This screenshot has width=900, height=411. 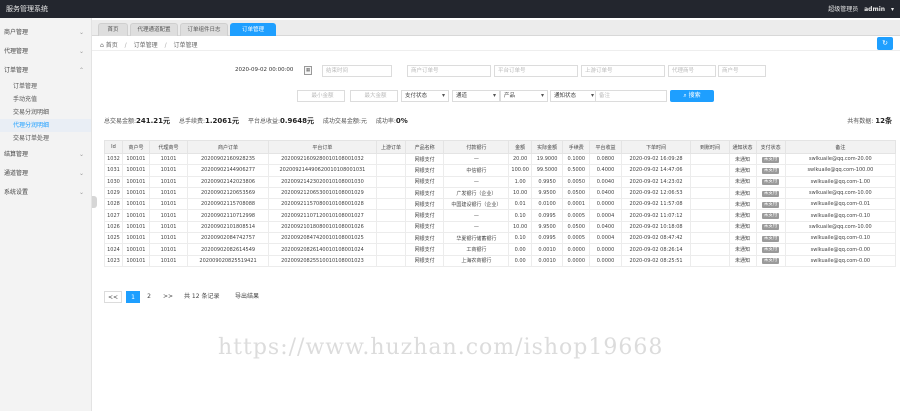 What do you see at coordinates (168, 297) in the screenshot?
I see `last-page-button: >>` at bounding box center [168, 297].